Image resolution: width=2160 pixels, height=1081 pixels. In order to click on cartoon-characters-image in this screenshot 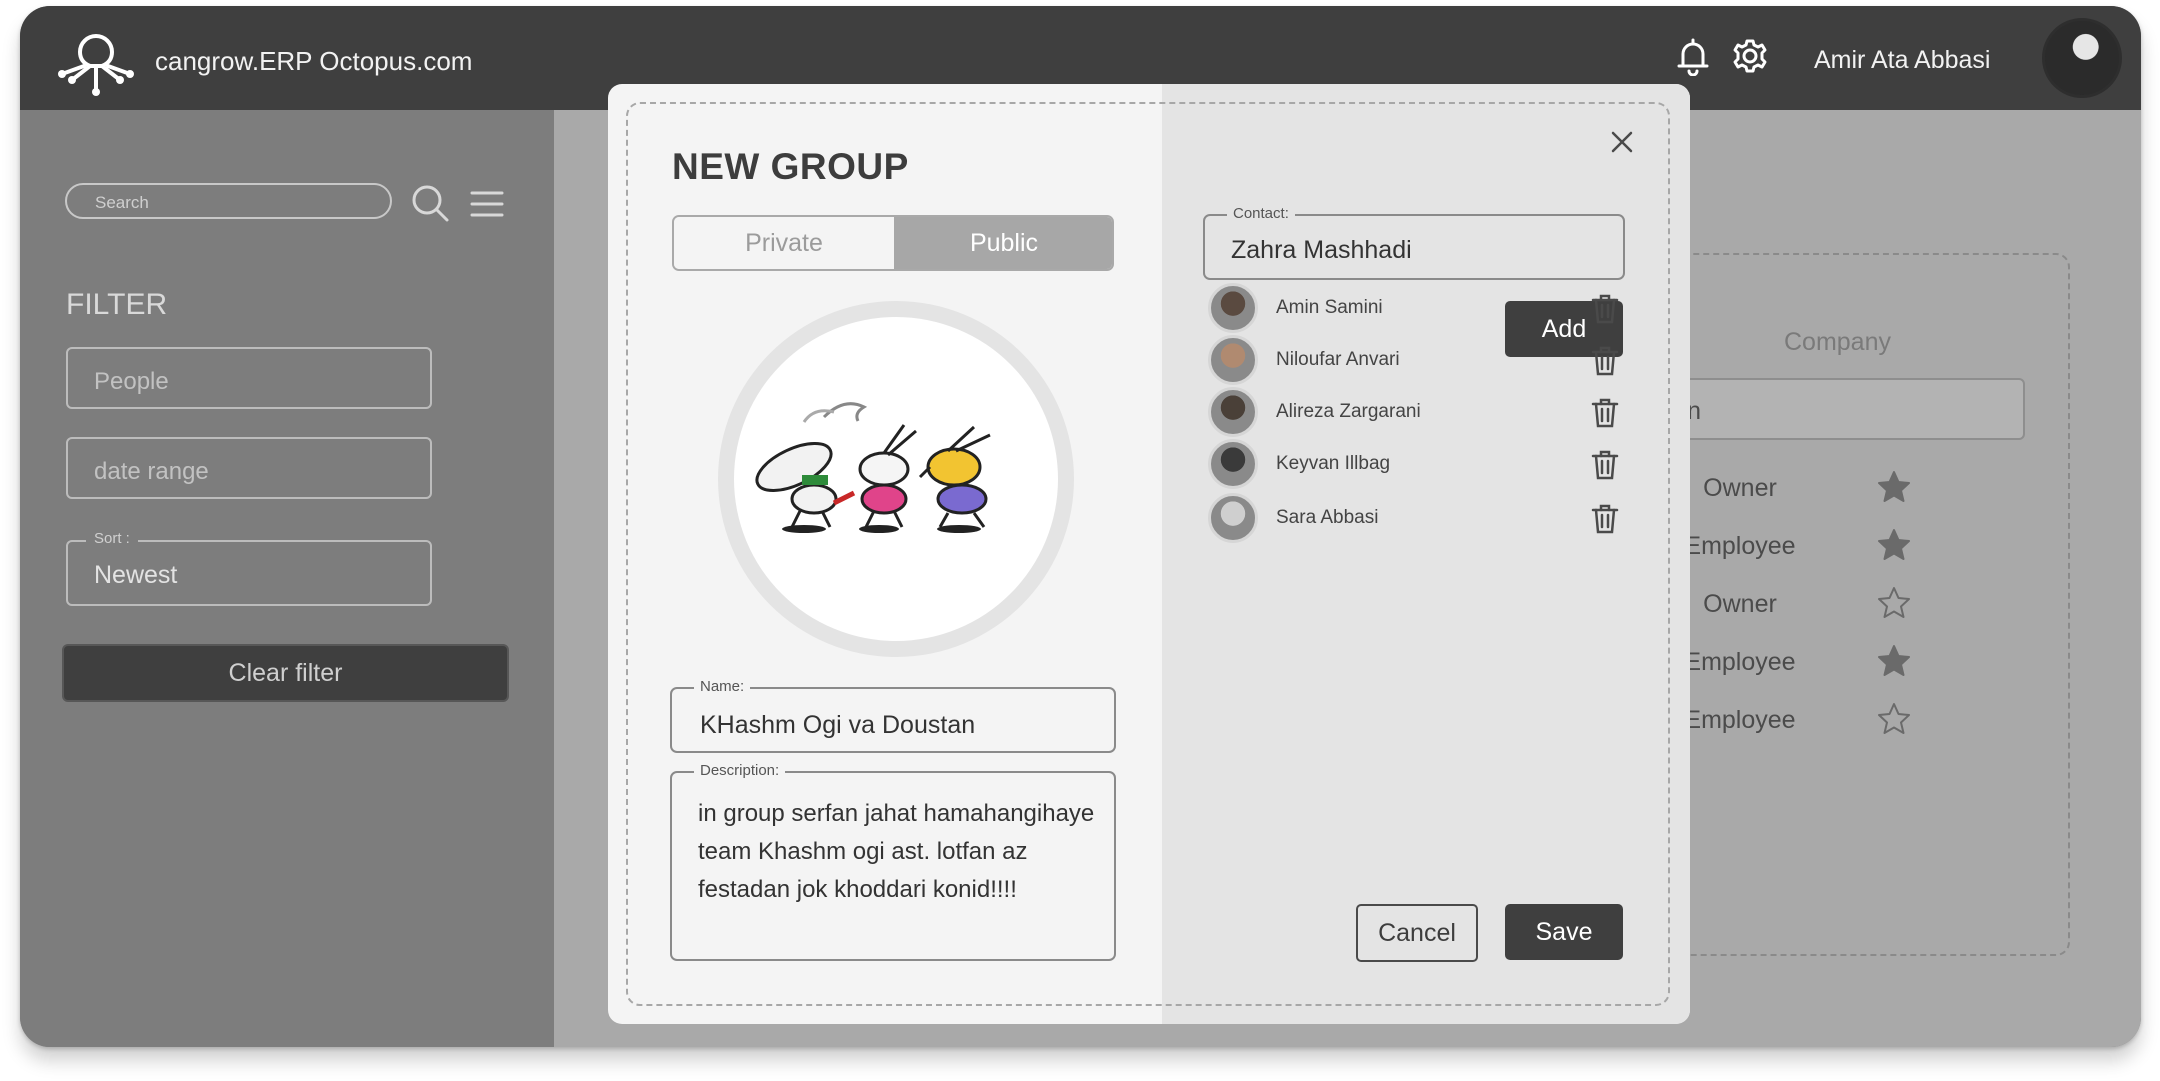, I will do `click(873, 467)`.